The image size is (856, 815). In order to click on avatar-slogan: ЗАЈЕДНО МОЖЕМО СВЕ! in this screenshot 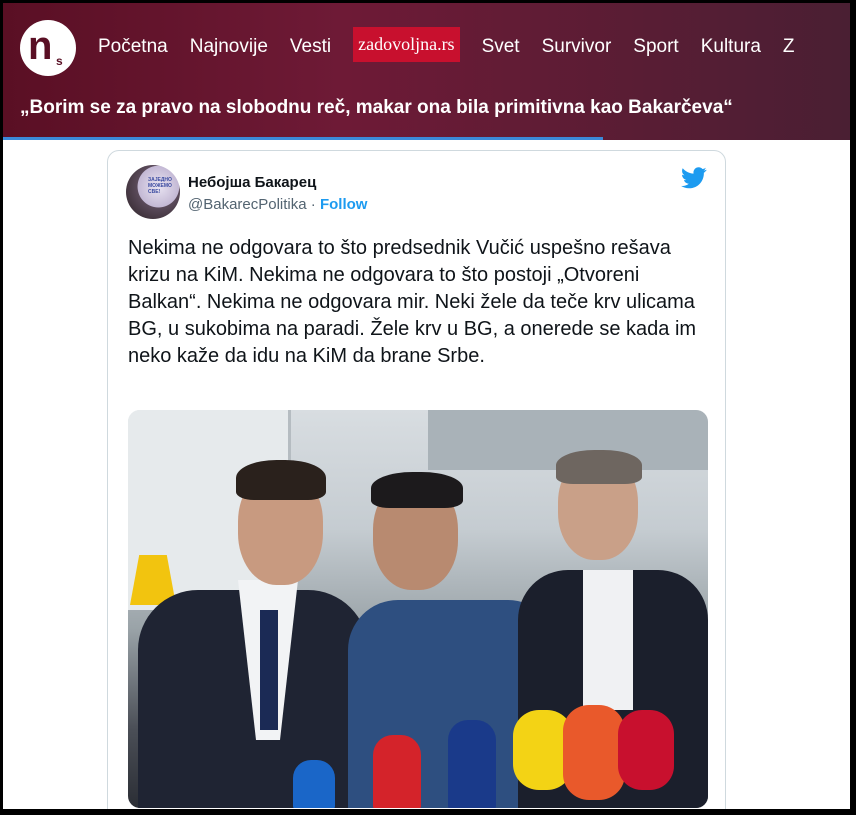, I will do `click(160, 186)`.